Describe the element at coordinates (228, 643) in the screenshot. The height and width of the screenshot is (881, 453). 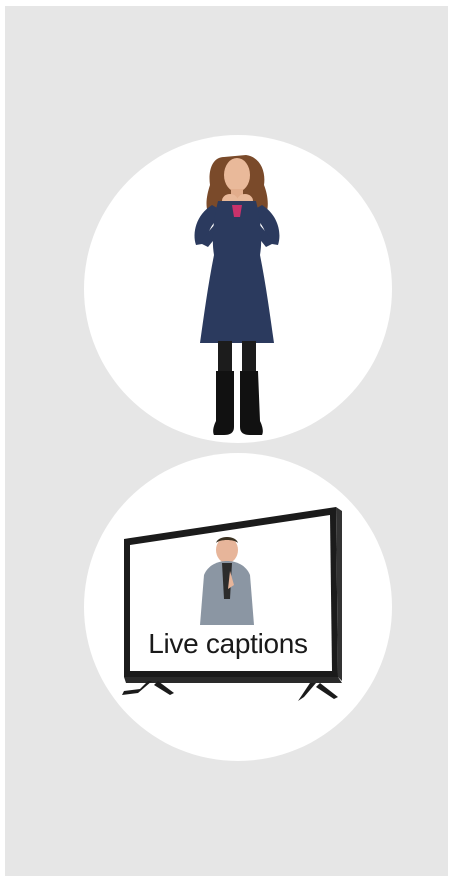
I see `live-captions-text: Live captions` at that location.